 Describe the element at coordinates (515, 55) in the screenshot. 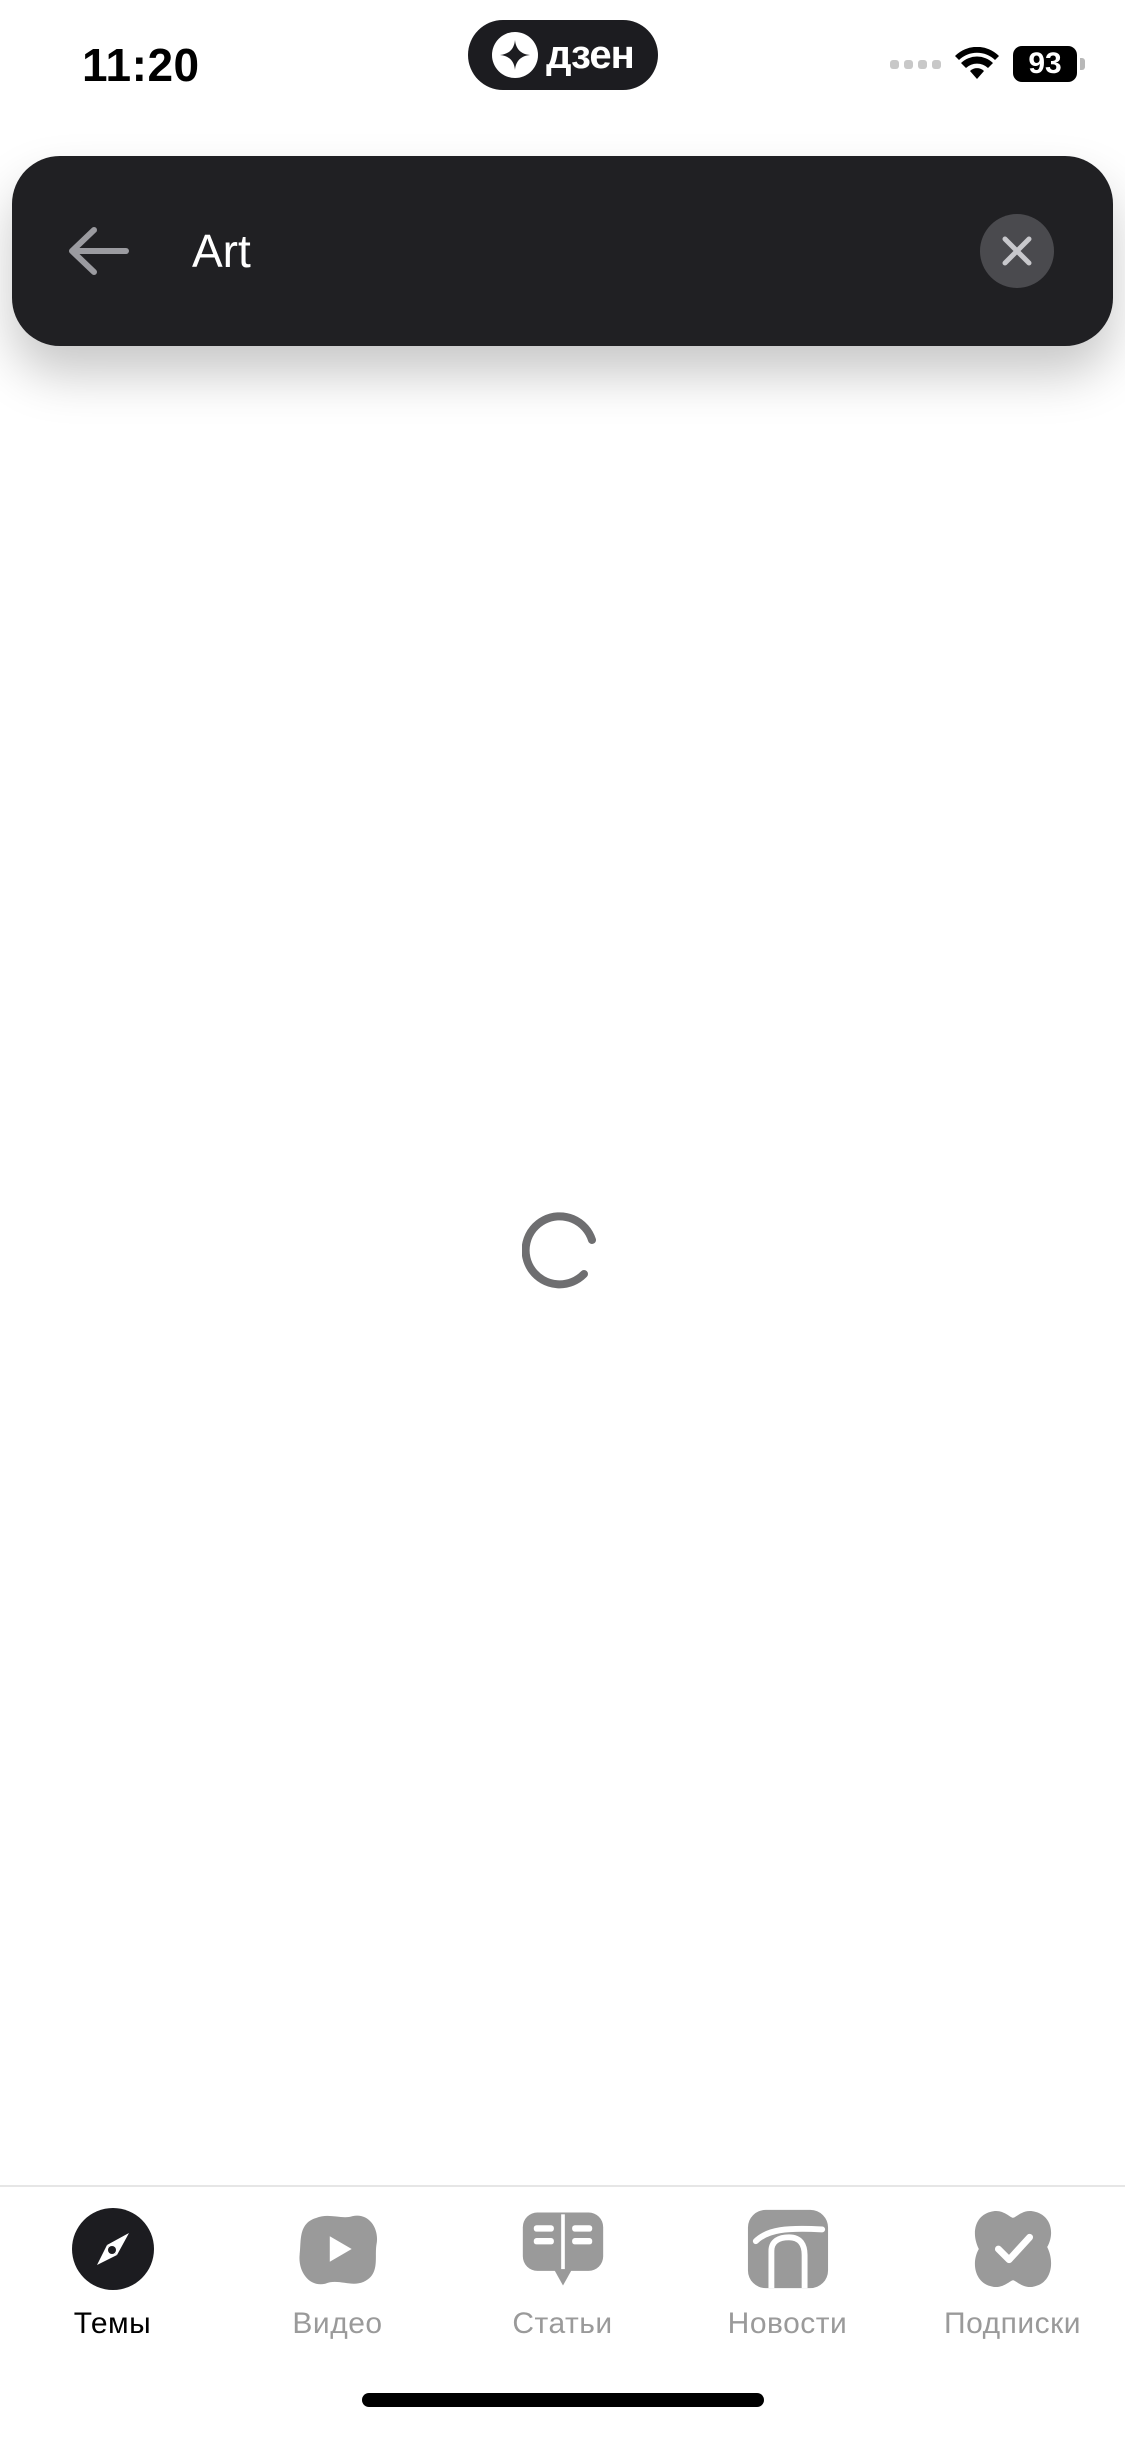

I see `dzen-logo-icon` at that location.